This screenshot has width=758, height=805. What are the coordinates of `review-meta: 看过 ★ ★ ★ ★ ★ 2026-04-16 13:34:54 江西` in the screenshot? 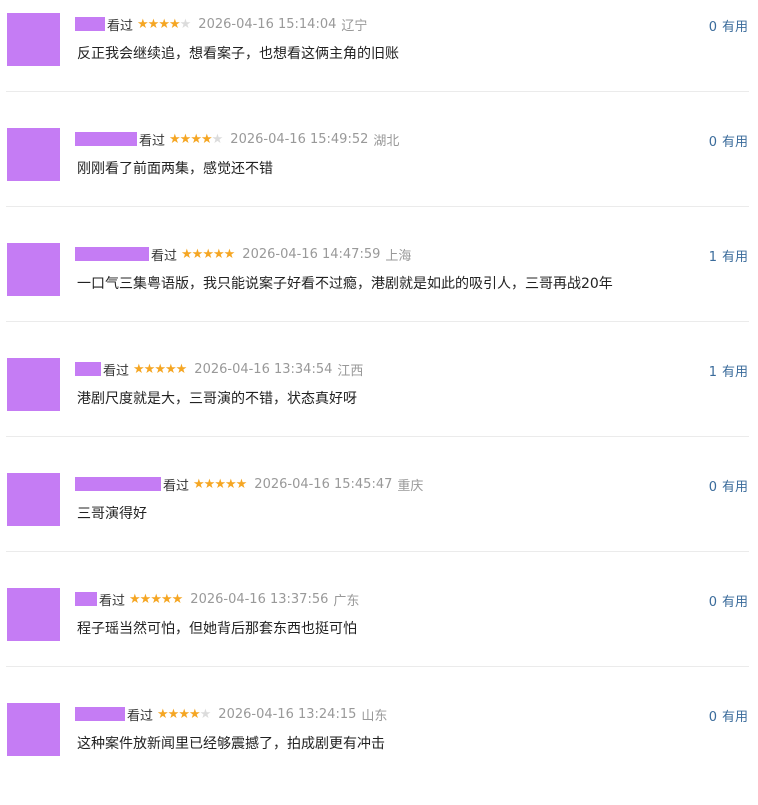 It's located at (219, 369).